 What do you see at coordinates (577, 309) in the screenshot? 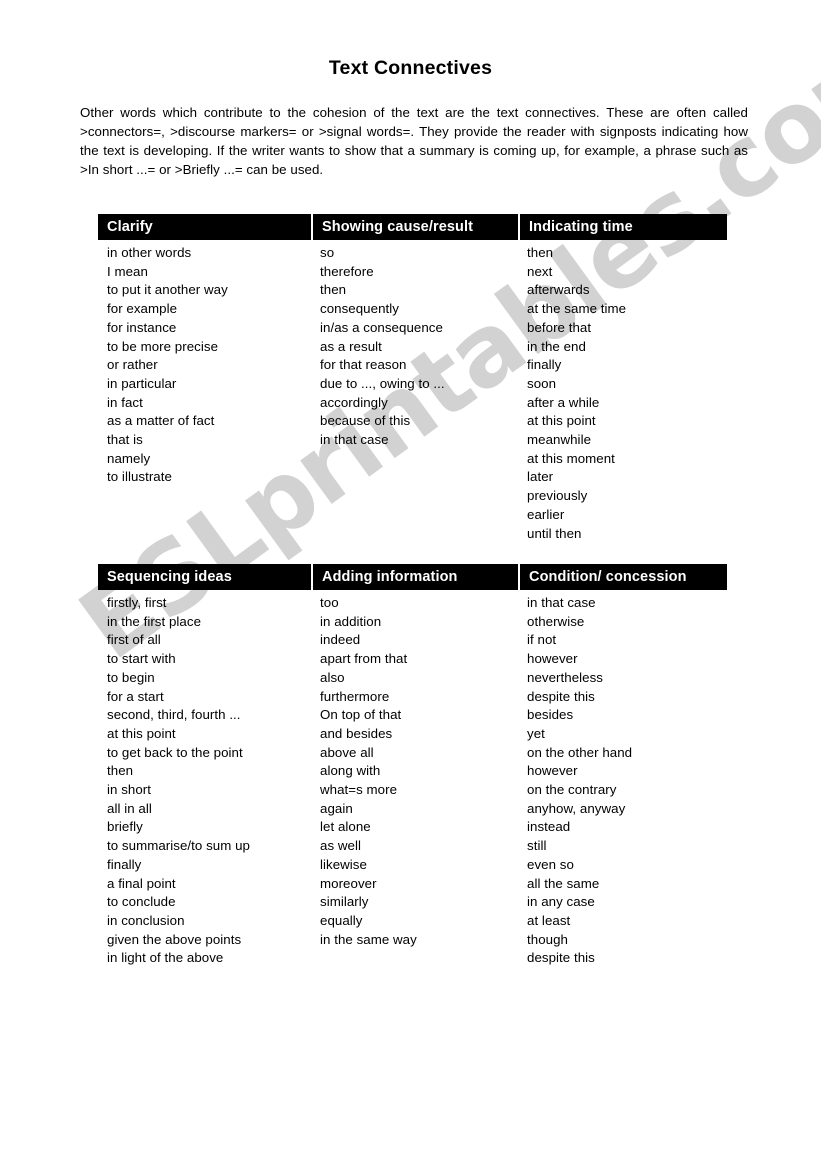
I see `list-item: at the same time` at bounding box center [577, 309].